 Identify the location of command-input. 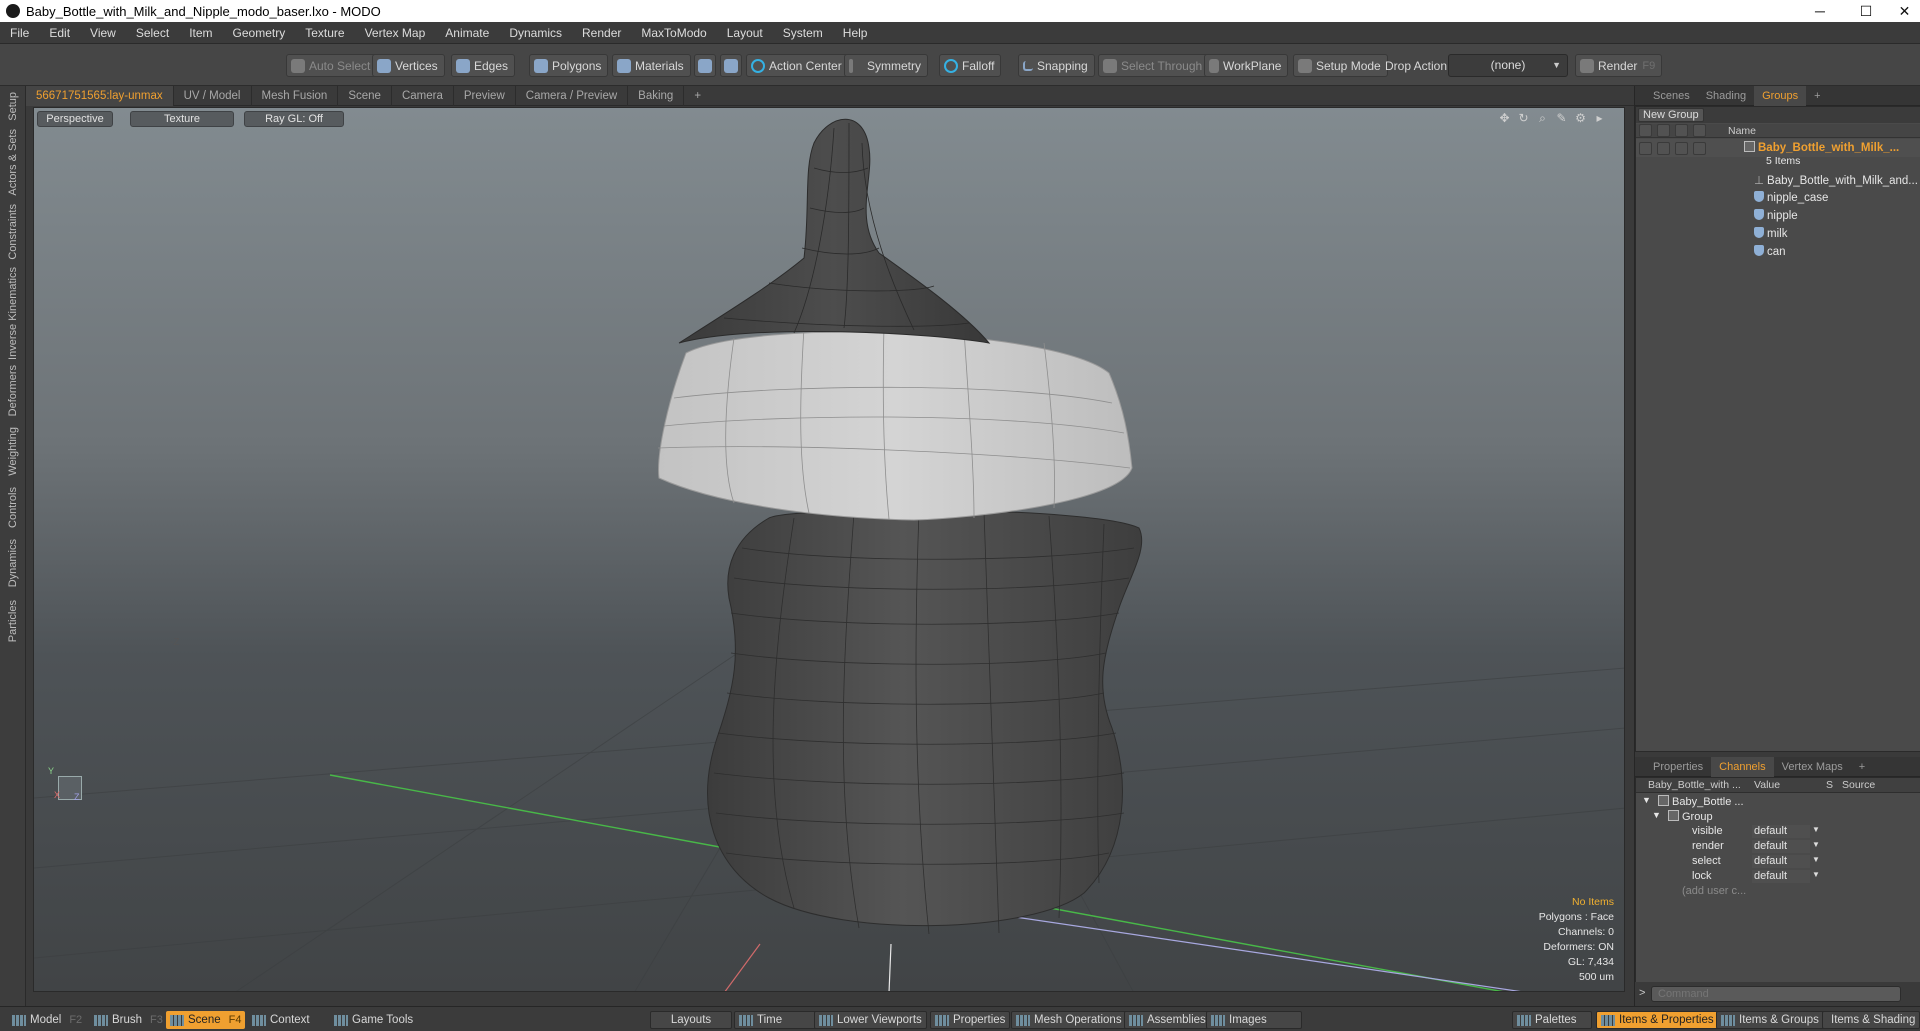
(1776, 994).